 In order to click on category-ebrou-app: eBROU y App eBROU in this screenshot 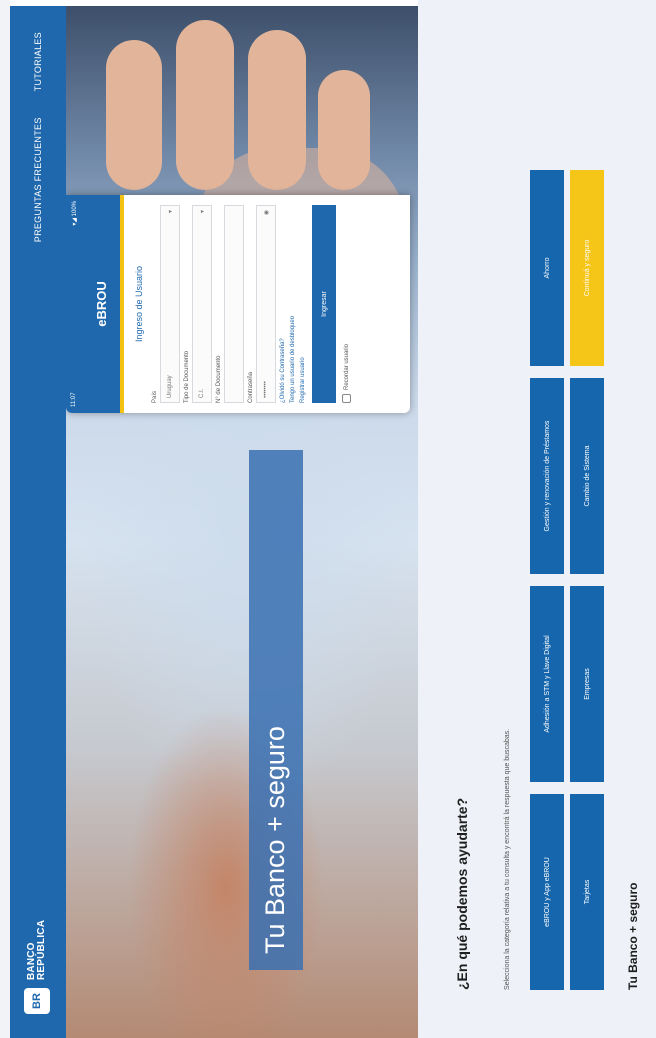, I will do `click(547, 892)`.